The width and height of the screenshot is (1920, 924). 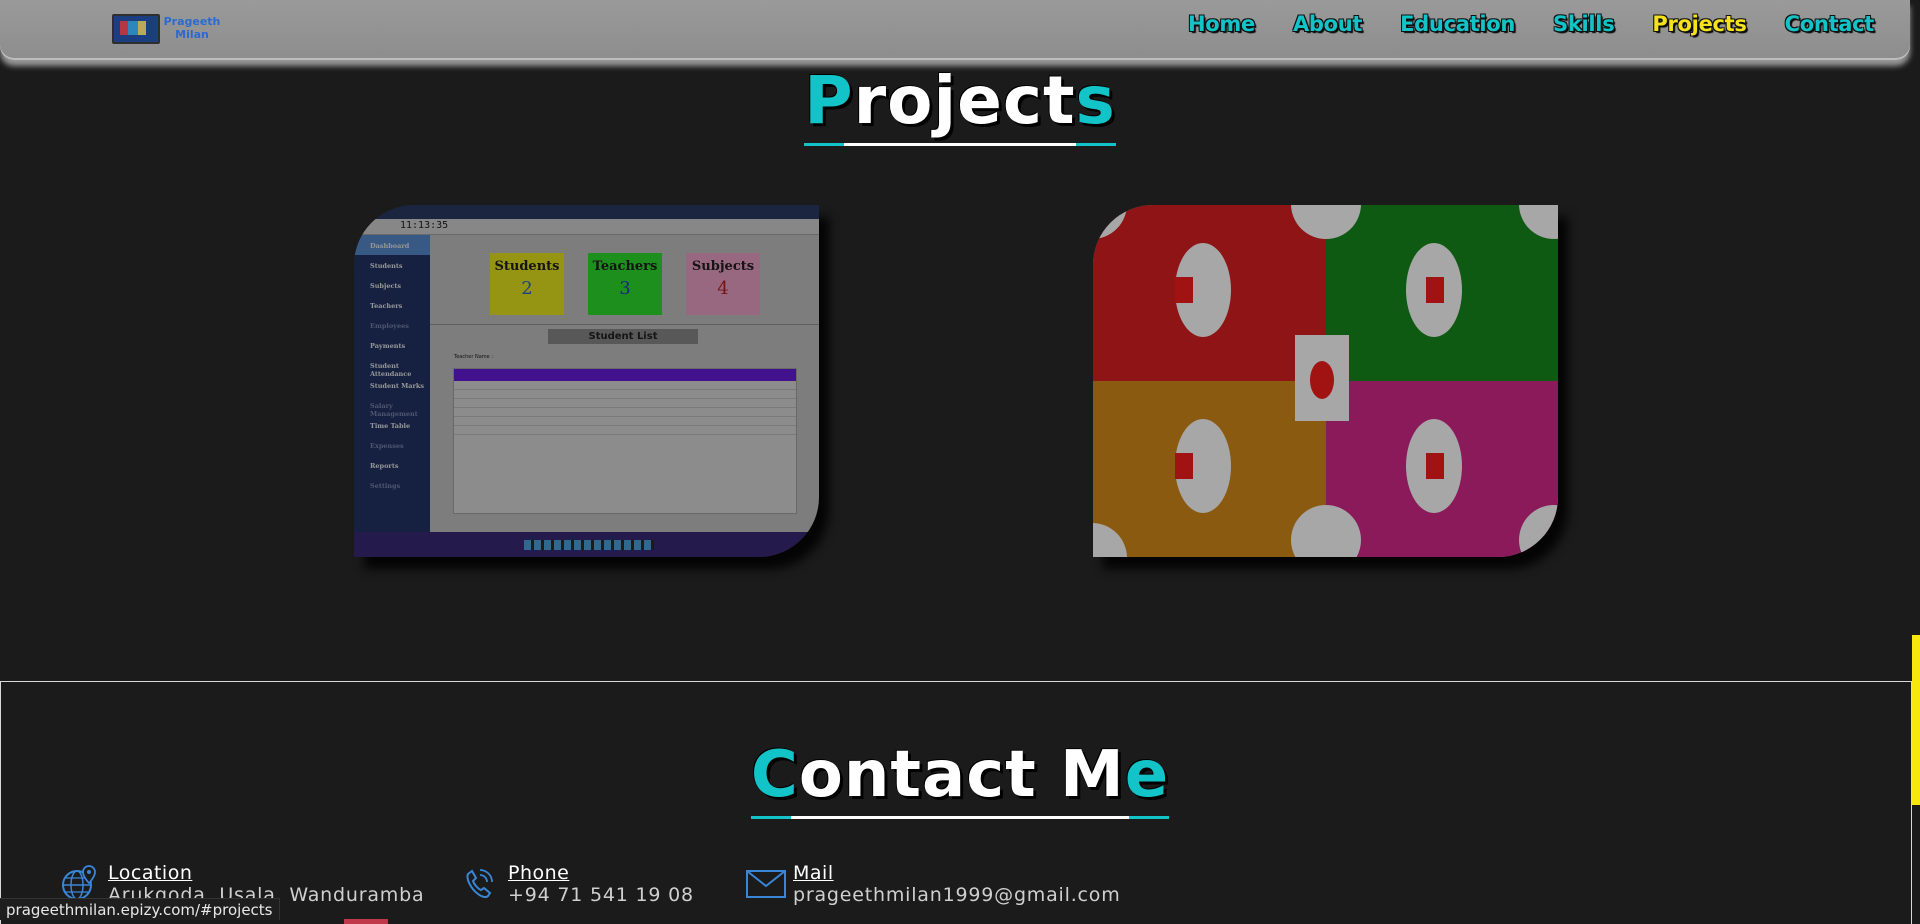 I want to click on projects-heading-middle: roject, so click(x=964, y=100).